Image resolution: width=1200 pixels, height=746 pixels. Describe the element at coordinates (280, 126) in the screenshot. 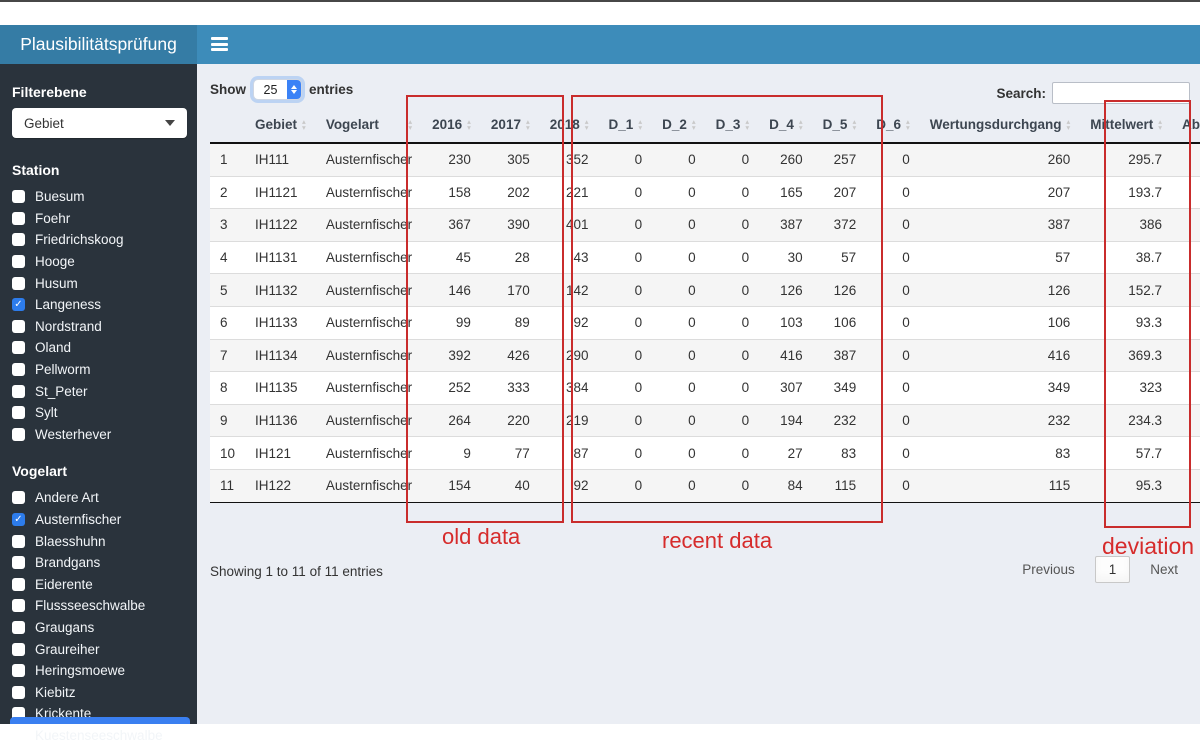

I see `column-header-gebiet: Gebiet ▴ ▾` at that location.